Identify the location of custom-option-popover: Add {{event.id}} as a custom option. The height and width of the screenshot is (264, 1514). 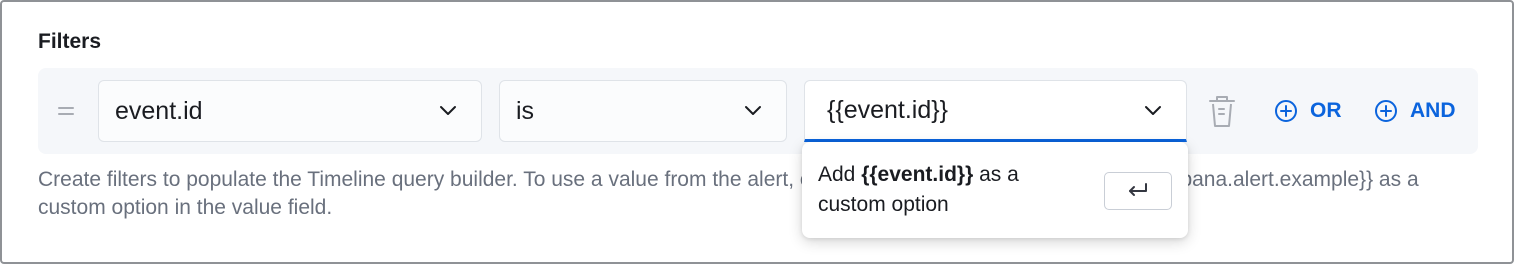
(995, 190).